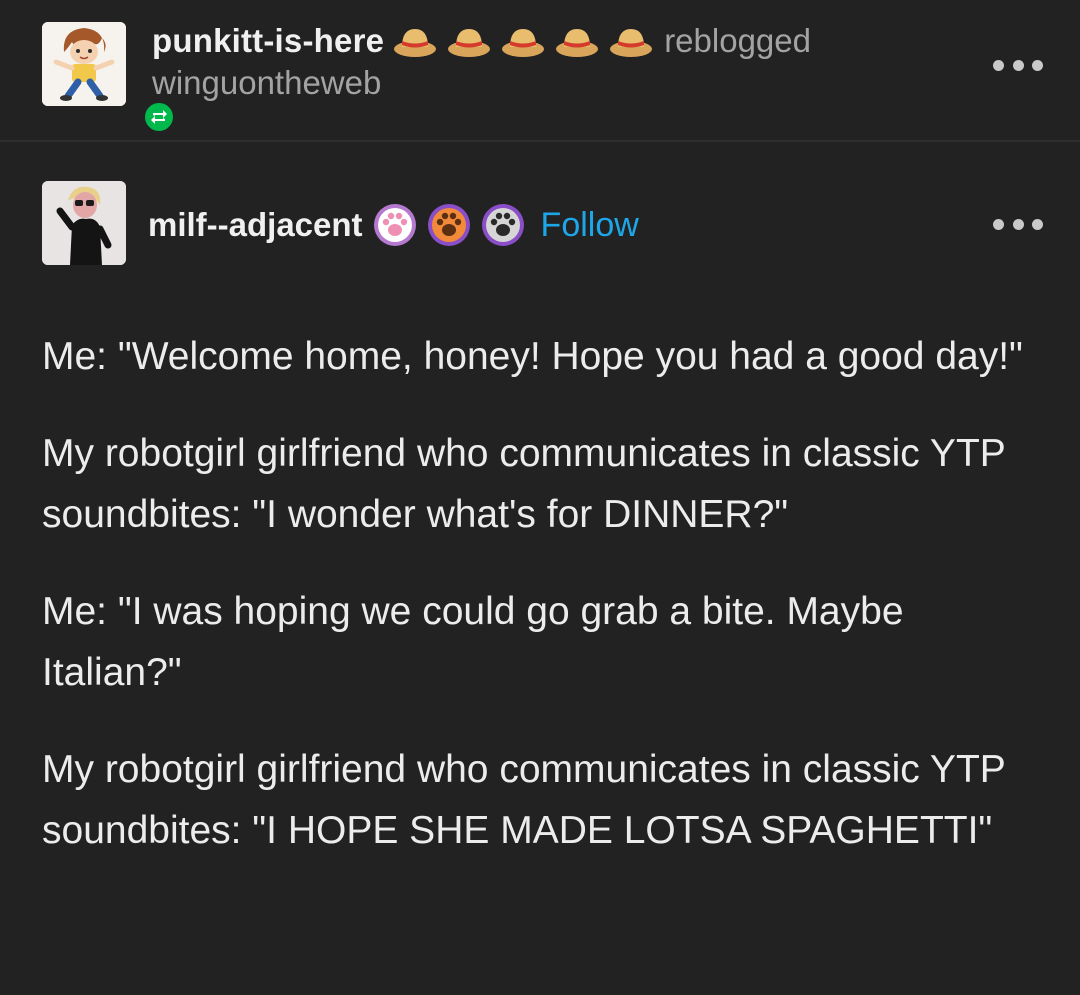  I want to click on reblog-icon, so click(159, 117).